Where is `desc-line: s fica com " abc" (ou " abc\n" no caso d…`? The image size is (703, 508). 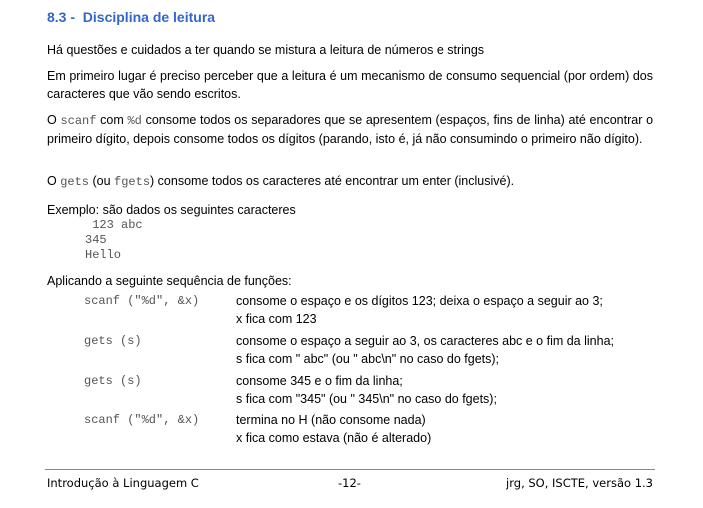 desc-line: s fica com " abc" (ou " abc\n" no caso d… is located at coordinates (368, 359).